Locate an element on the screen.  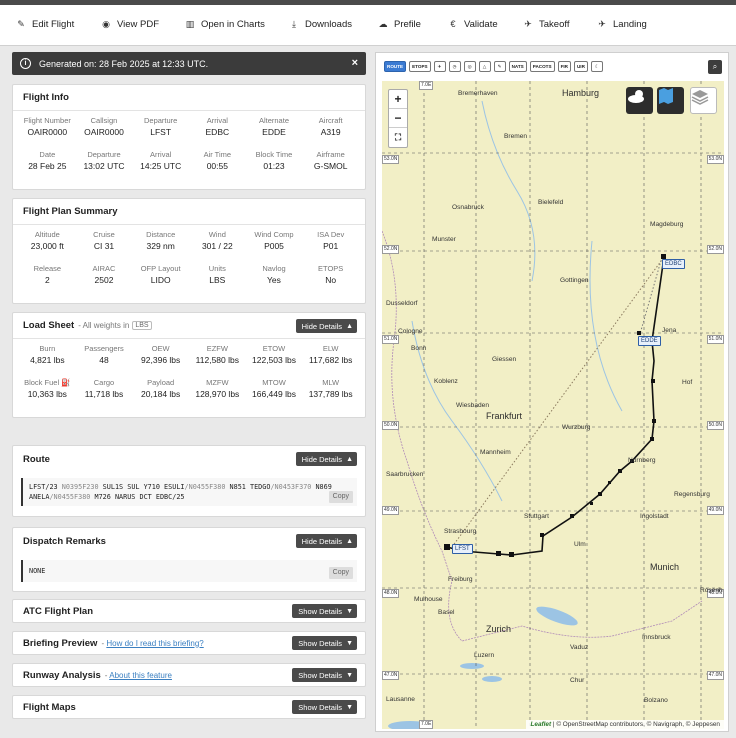
info-cell: Arrival 14:25 UTC is located at coordinates (161, 160).